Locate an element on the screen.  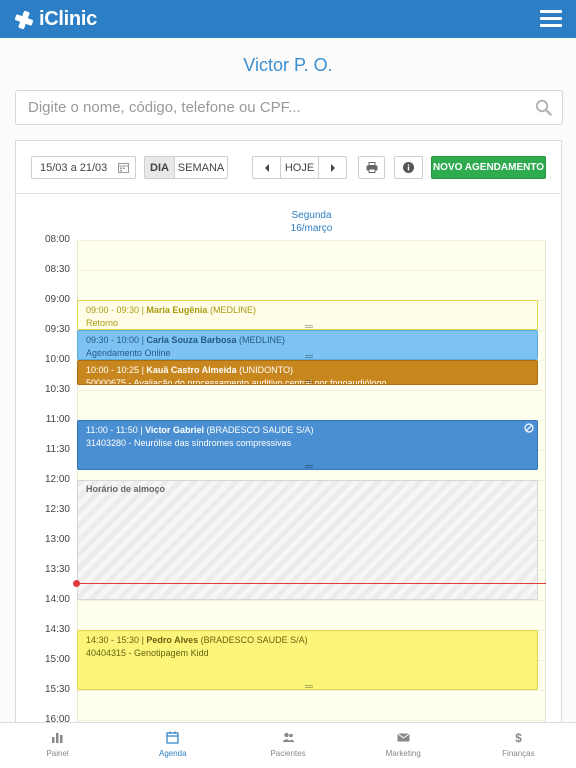
tab-label: Painel is located at coordinates (57, 753).